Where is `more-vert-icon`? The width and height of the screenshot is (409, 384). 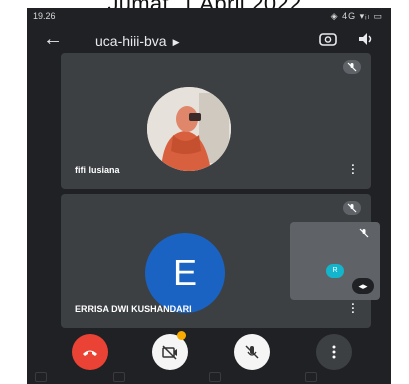 more-vert-icon is located at coordinates (334, 352).